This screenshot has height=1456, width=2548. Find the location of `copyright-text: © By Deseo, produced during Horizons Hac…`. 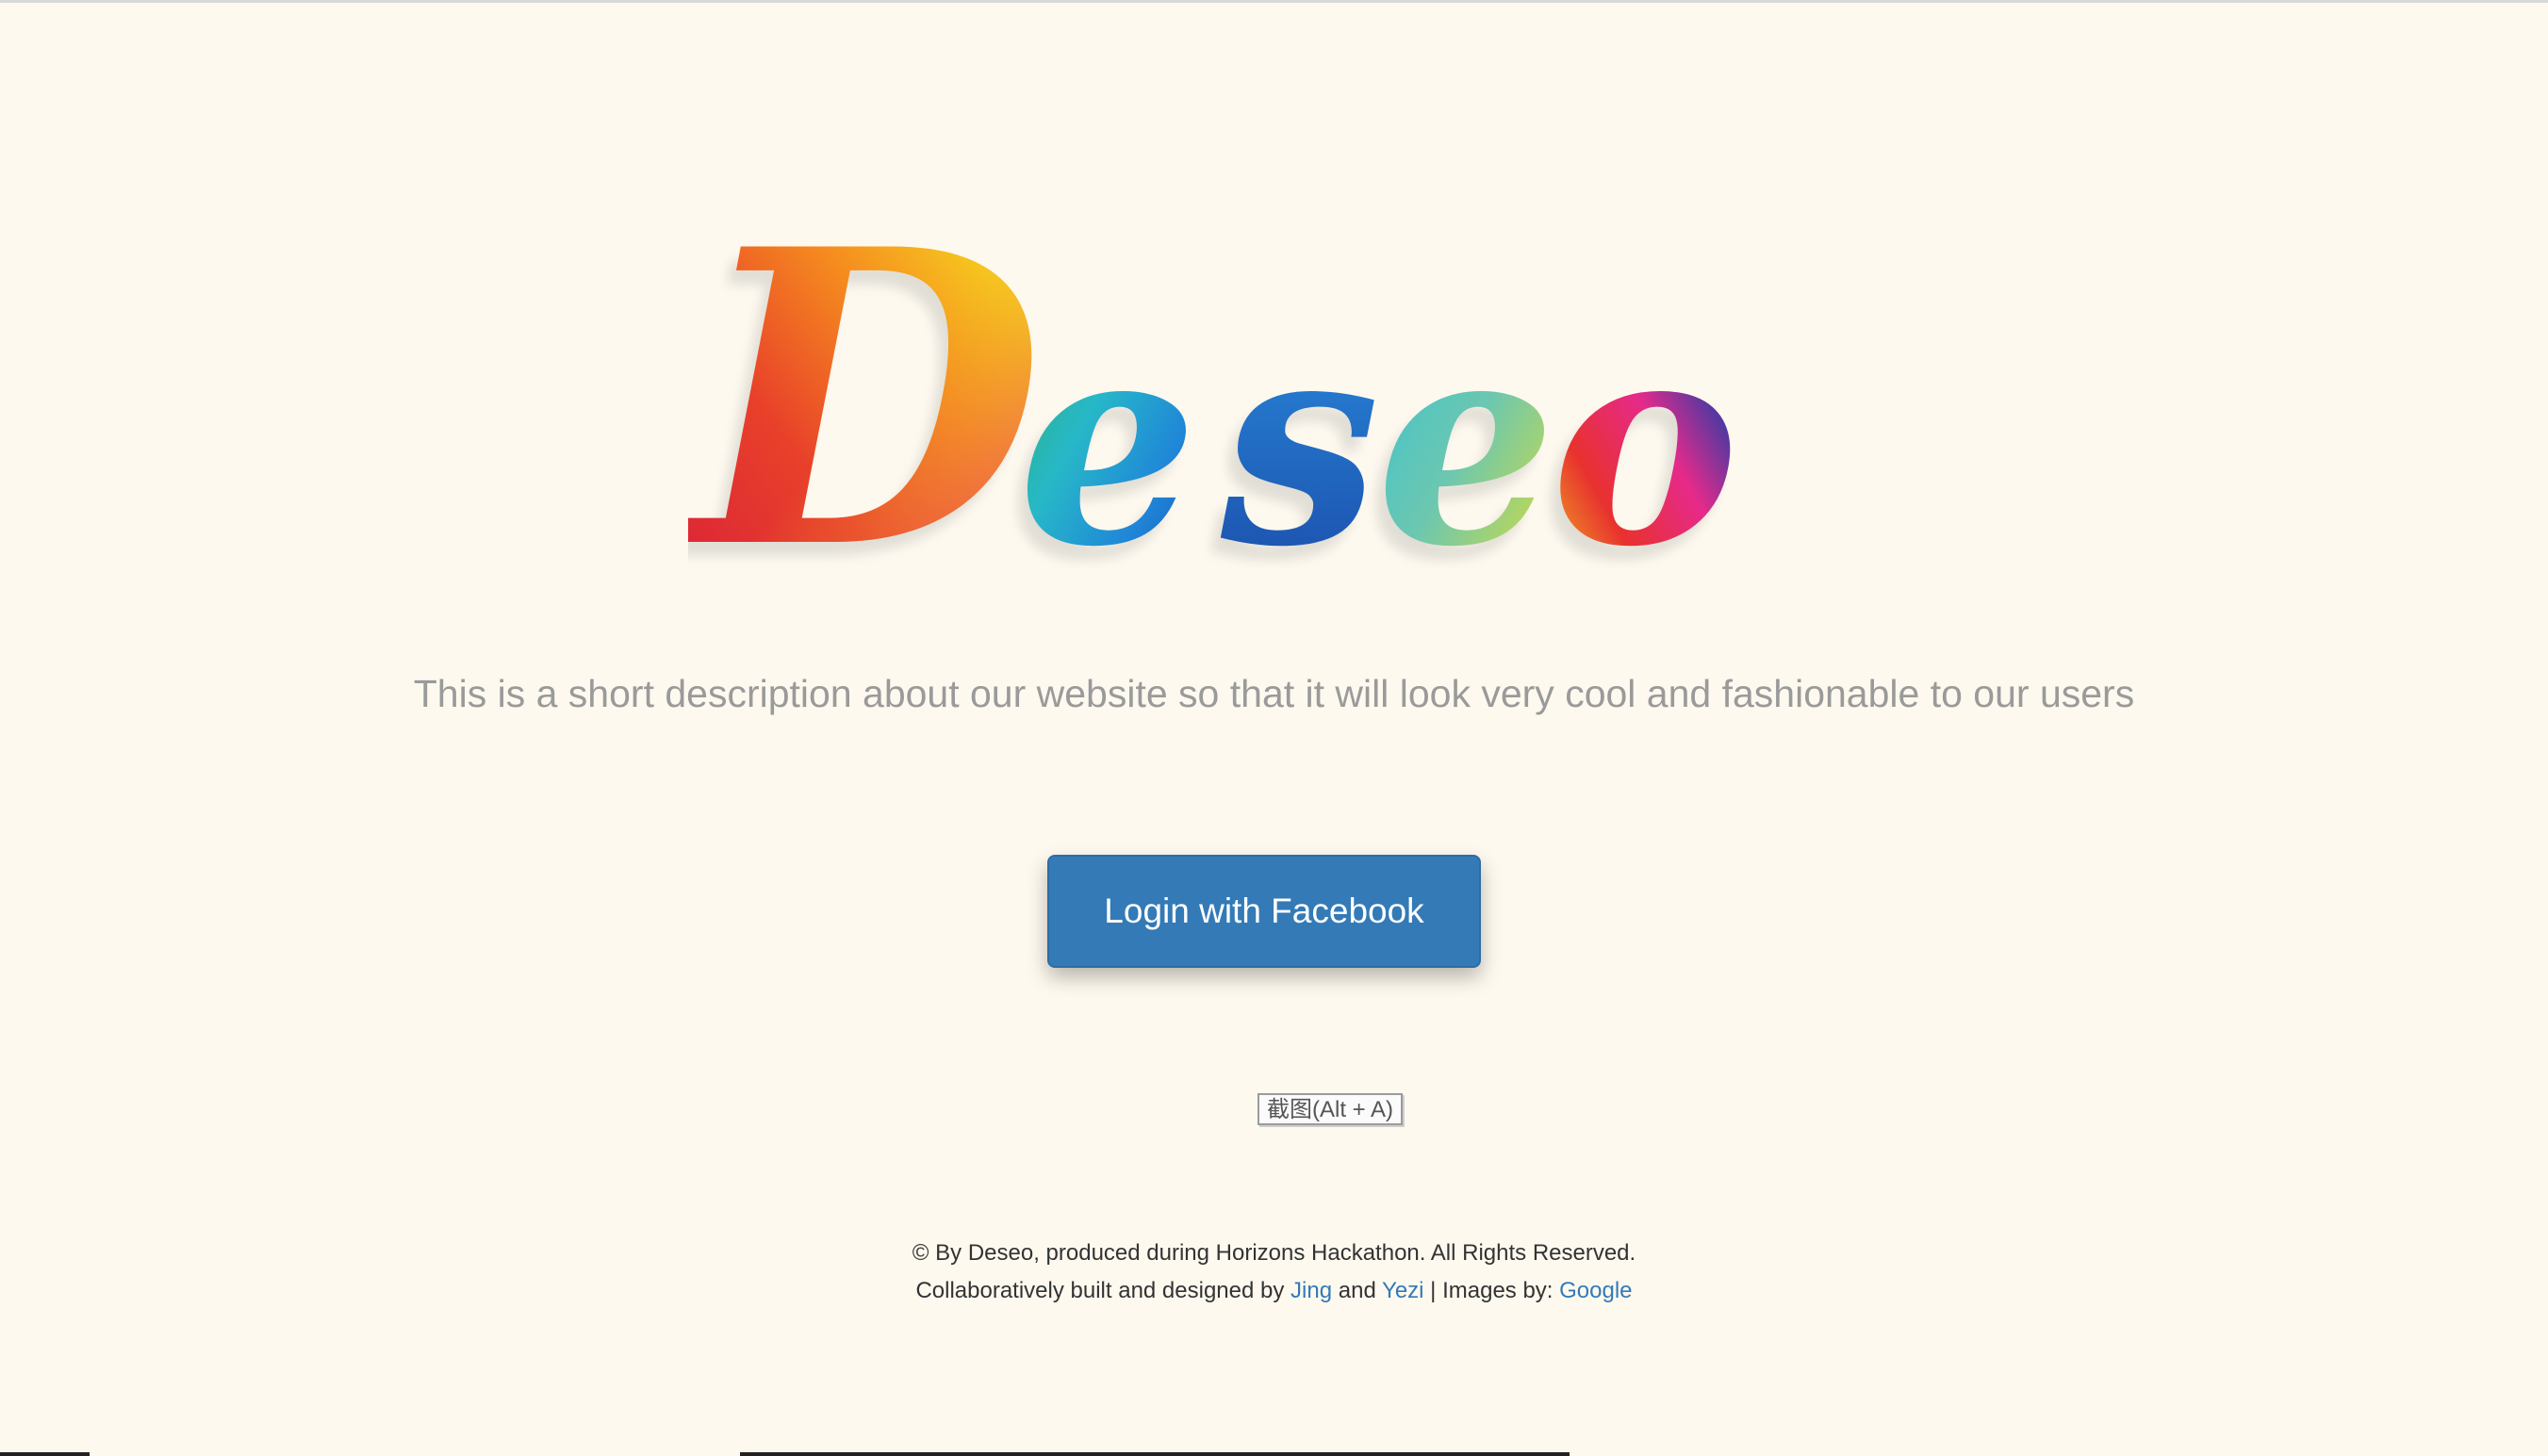

copyright-text: © By Deseo, produced during Horizons Hac… is located at coordinates (1274, 1253).